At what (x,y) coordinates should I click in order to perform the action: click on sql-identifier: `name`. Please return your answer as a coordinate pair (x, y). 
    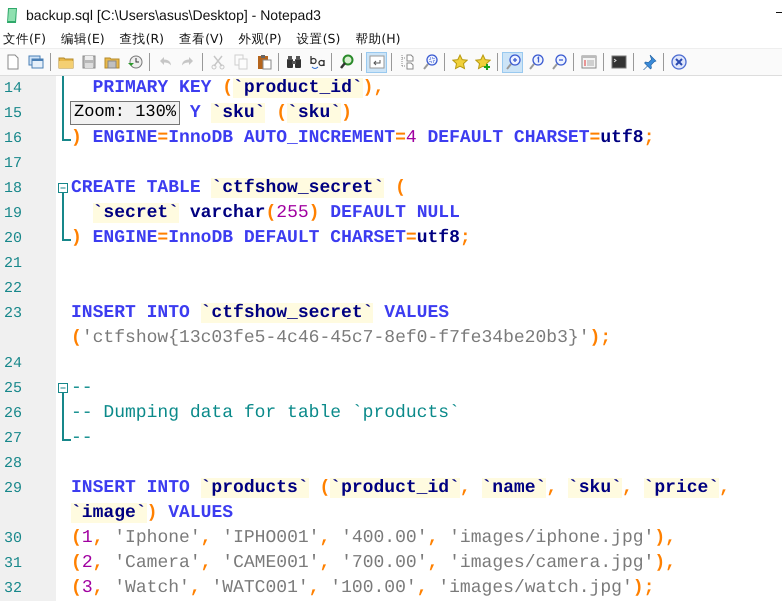
    Looking at the image, I should click on (514, 488).